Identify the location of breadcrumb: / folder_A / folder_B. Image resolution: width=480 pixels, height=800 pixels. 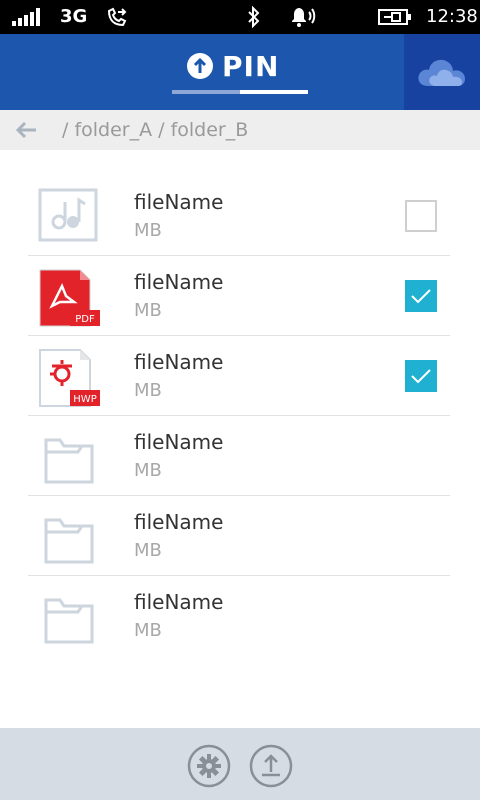
(240, 130).